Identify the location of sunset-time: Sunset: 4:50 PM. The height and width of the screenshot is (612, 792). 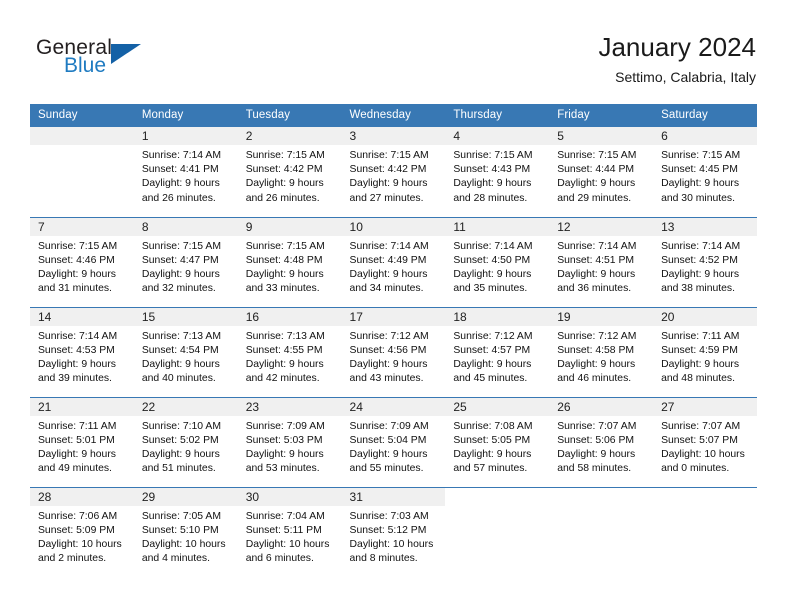
(492, 260).